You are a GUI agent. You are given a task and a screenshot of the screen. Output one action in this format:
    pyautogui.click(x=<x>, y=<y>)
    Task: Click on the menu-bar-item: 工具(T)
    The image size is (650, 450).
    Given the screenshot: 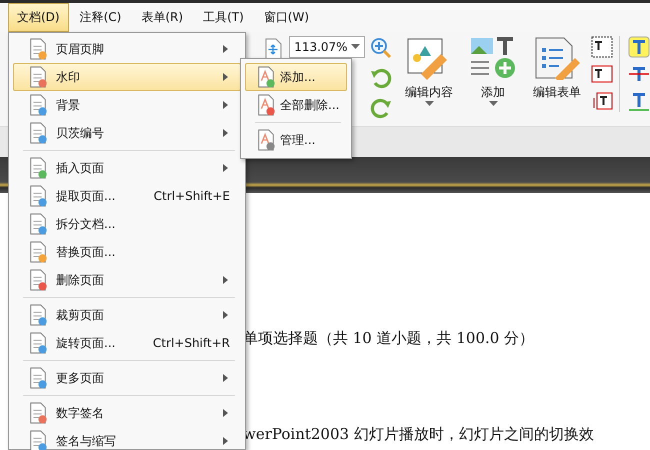 What is the action you would take?
    pyautogui.click(x=223, y=17)
    